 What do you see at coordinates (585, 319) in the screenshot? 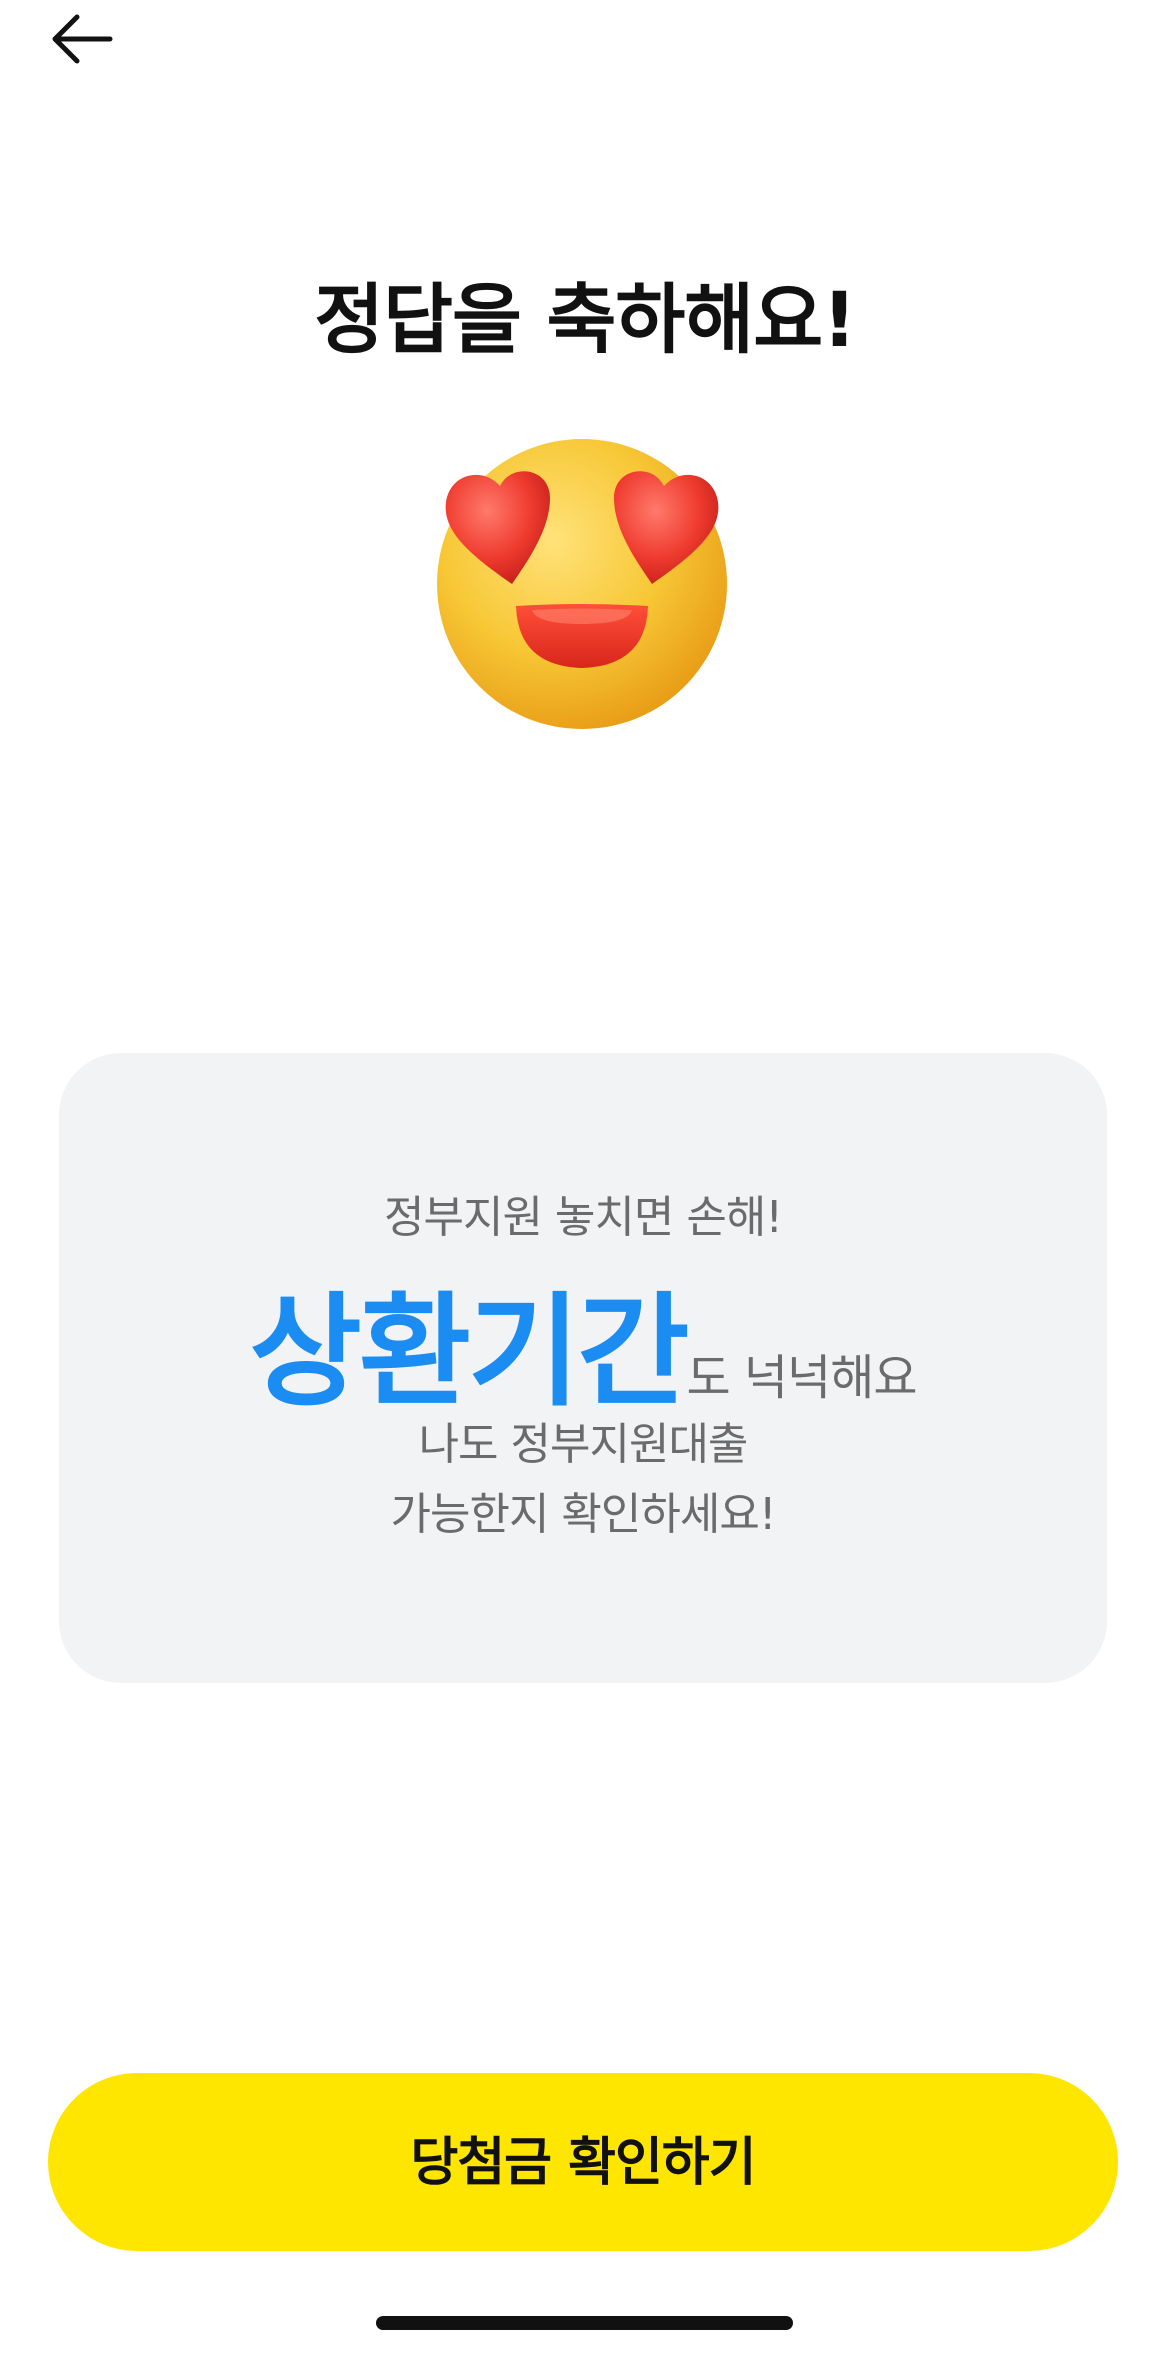
I see `page-title: 정답을 축하해요!` at bounding box center [585, 319].